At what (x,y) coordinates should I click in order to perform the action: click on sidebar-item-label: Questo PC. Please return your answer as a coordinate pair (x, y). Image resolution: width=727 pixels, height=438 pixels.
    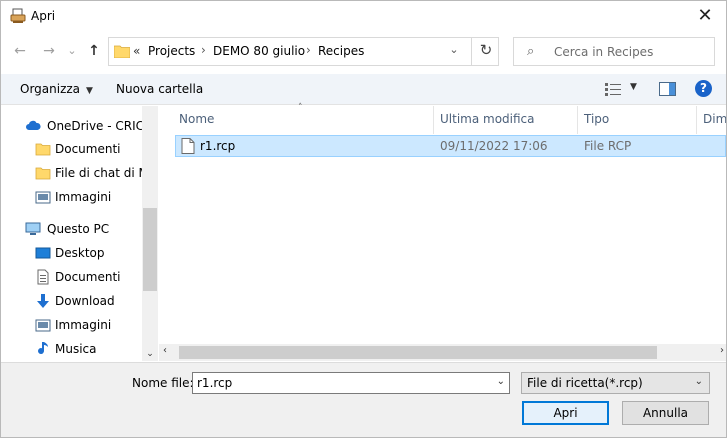
    Looking at the image, I should click on (78, 229).